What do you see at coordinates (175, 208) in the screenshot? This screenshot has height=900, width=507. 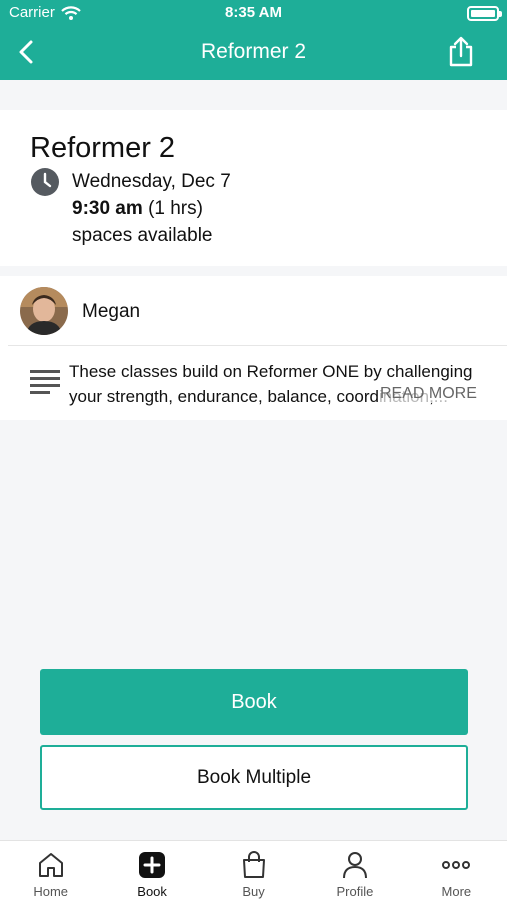 I see `class-duration: (1 hrs)` at bounding box center [175, 208].